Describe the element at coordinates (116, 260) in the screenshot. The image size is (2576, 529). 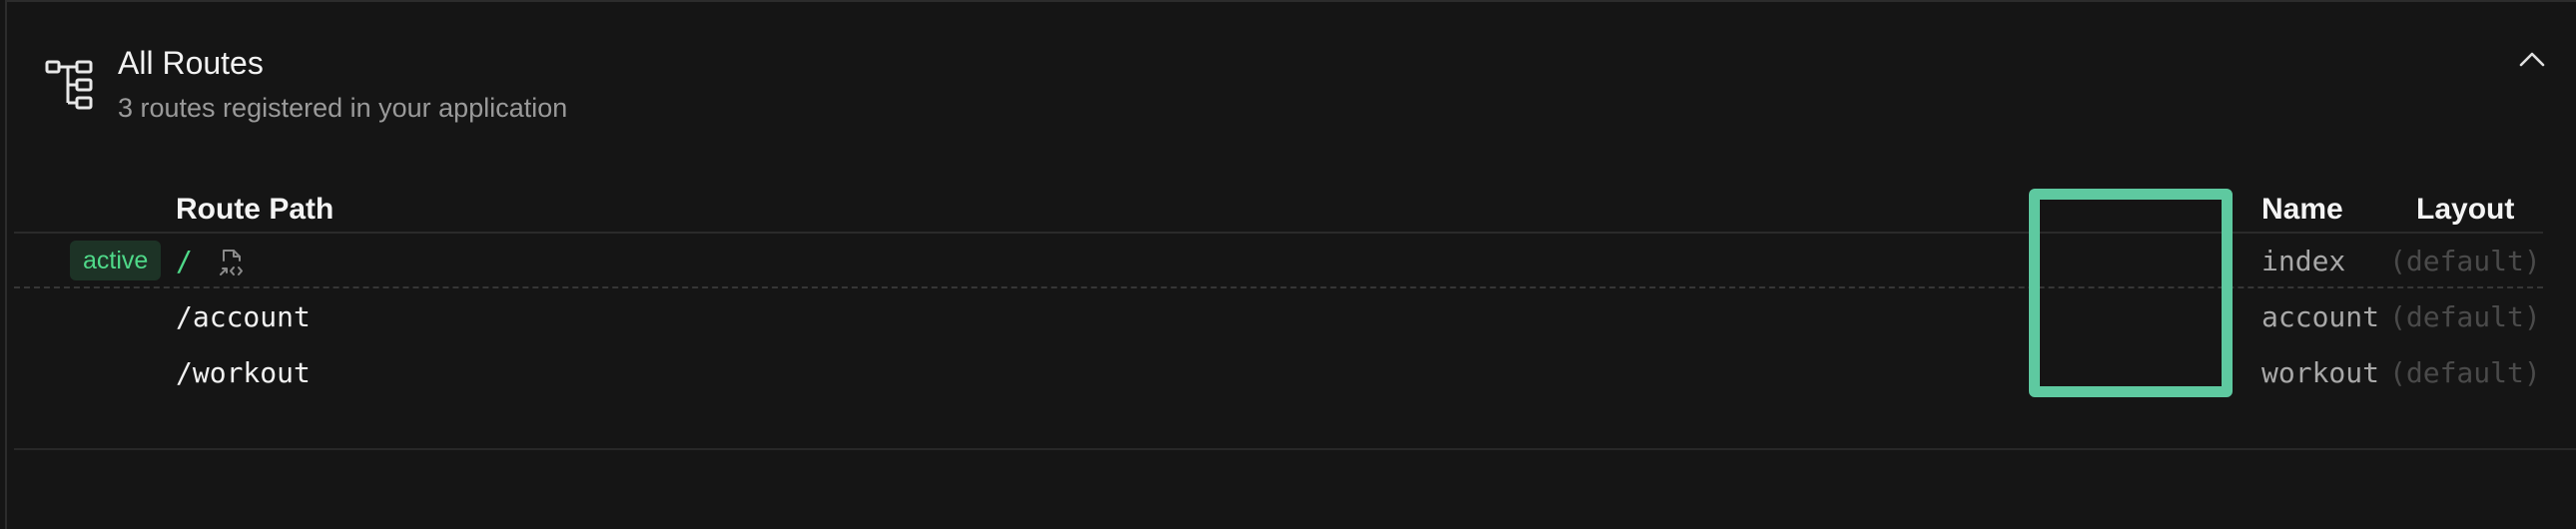
I see `active-badge: active` at that location.